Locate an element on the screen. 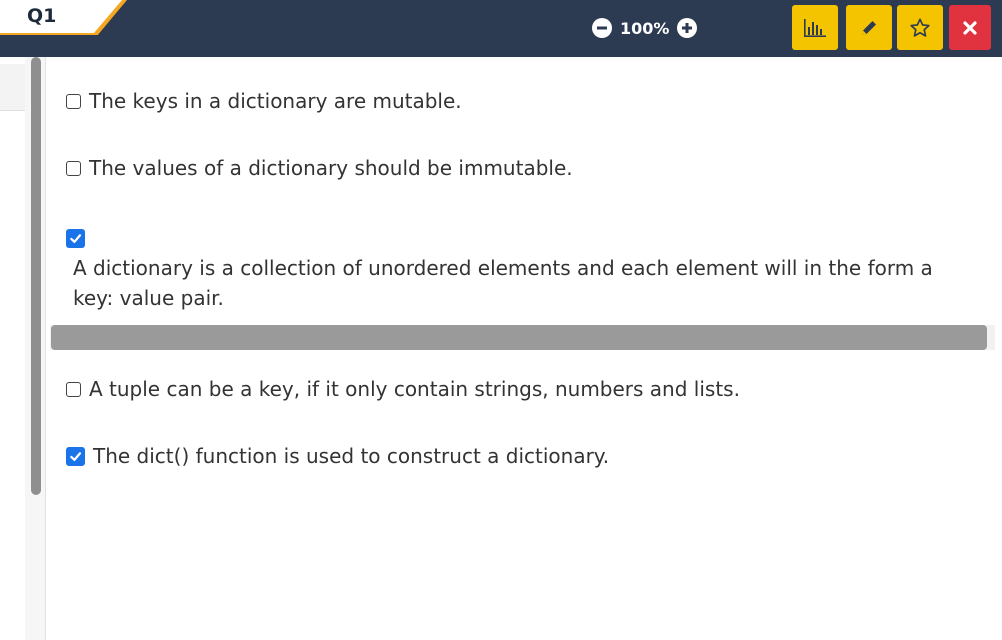 The height and width of the screenshot is (640, 1002). option-5-checkbox is located at coordinates (75, 456).